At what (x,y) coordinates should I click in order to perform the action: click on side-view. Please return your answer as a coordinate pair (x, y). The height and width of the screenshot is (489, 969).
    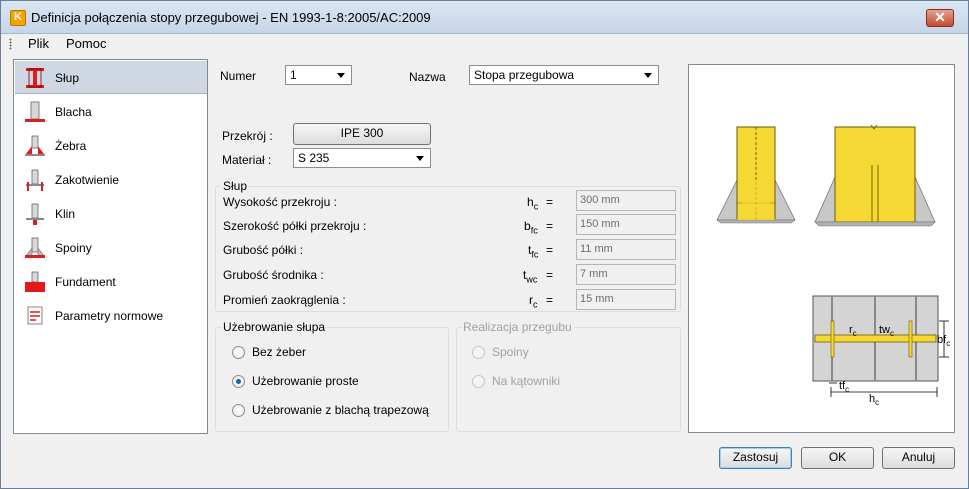
    Looking at the image, I should click on (756, 175).